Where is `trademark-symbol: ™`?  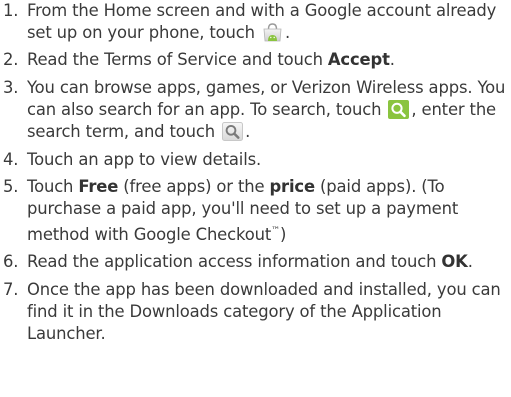
trademark-symbol: ™ is located at coordinates (275, 231).